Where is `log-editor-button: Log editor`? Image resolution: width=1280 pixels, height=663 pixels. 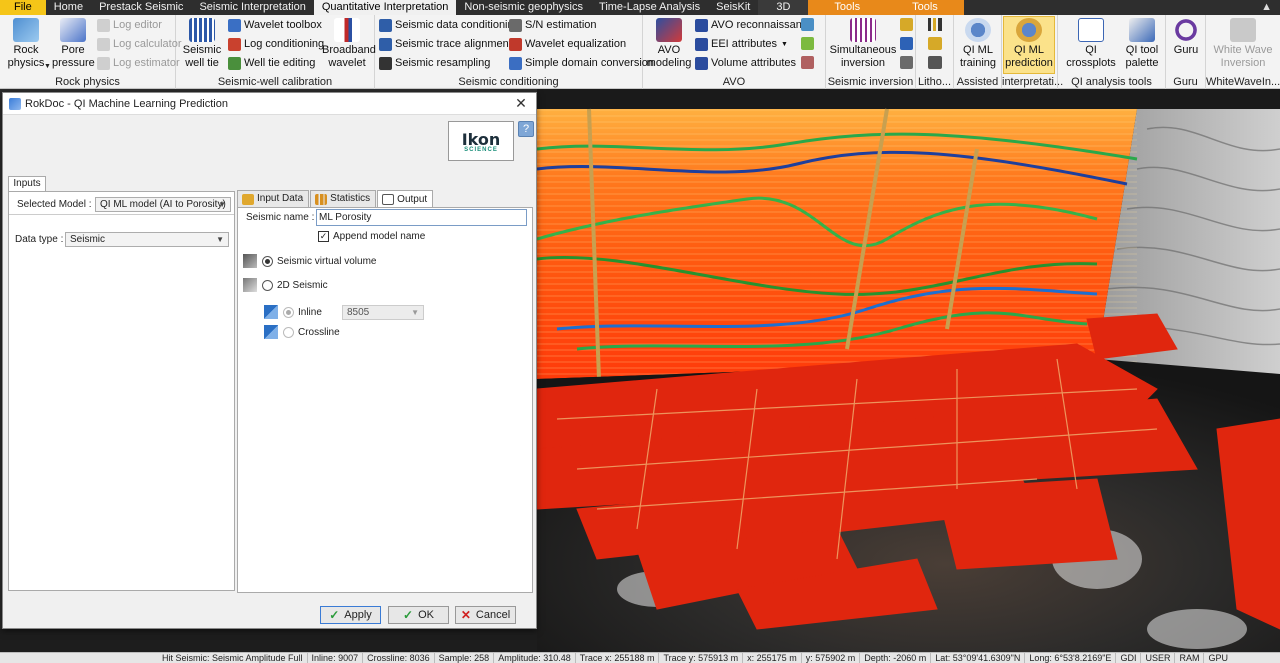 log-editor-button: Log editor is located at coordinates (129, 25).